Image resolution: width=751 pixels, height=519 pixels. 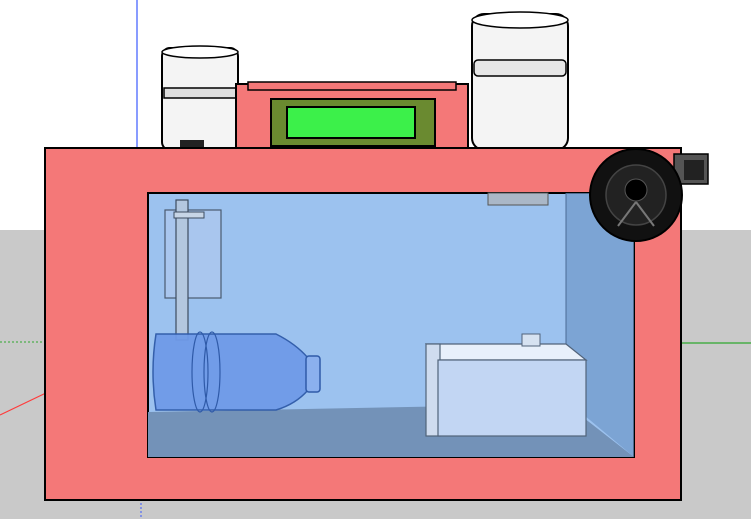 I want to click on ceiling-sensor-block, so click(x=518, y=199).